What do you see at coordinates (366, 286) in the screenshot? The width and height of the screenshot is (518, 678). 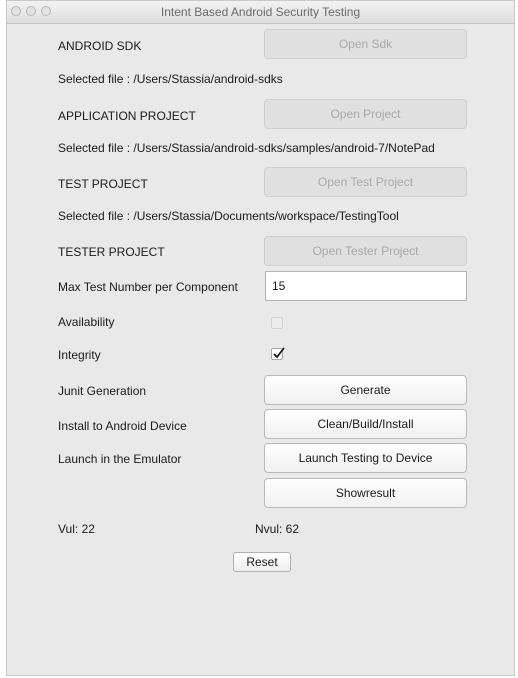 I see `max-test-input` at bounding box center [366, 286].